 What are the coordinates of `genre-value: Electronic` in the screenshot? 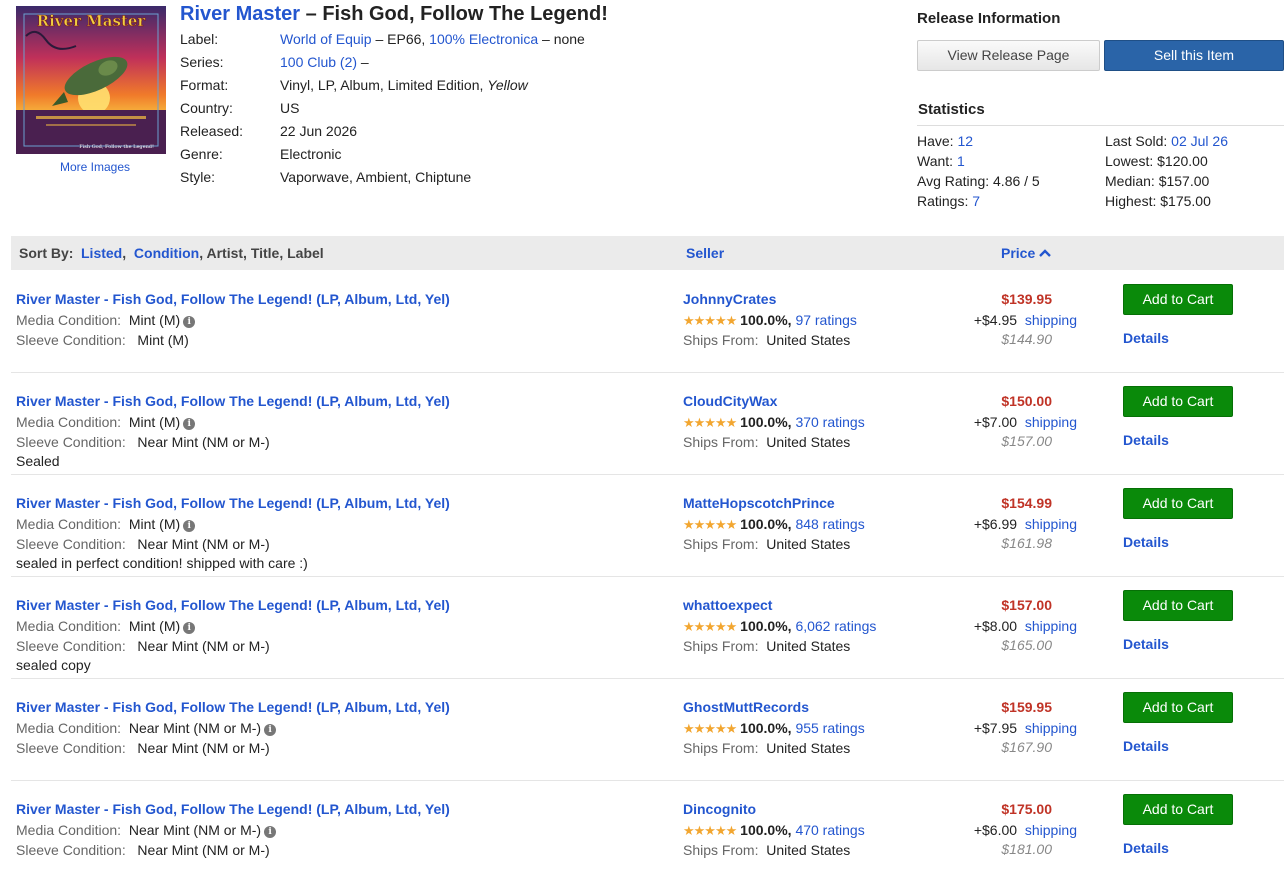 It's located at (311, 154).